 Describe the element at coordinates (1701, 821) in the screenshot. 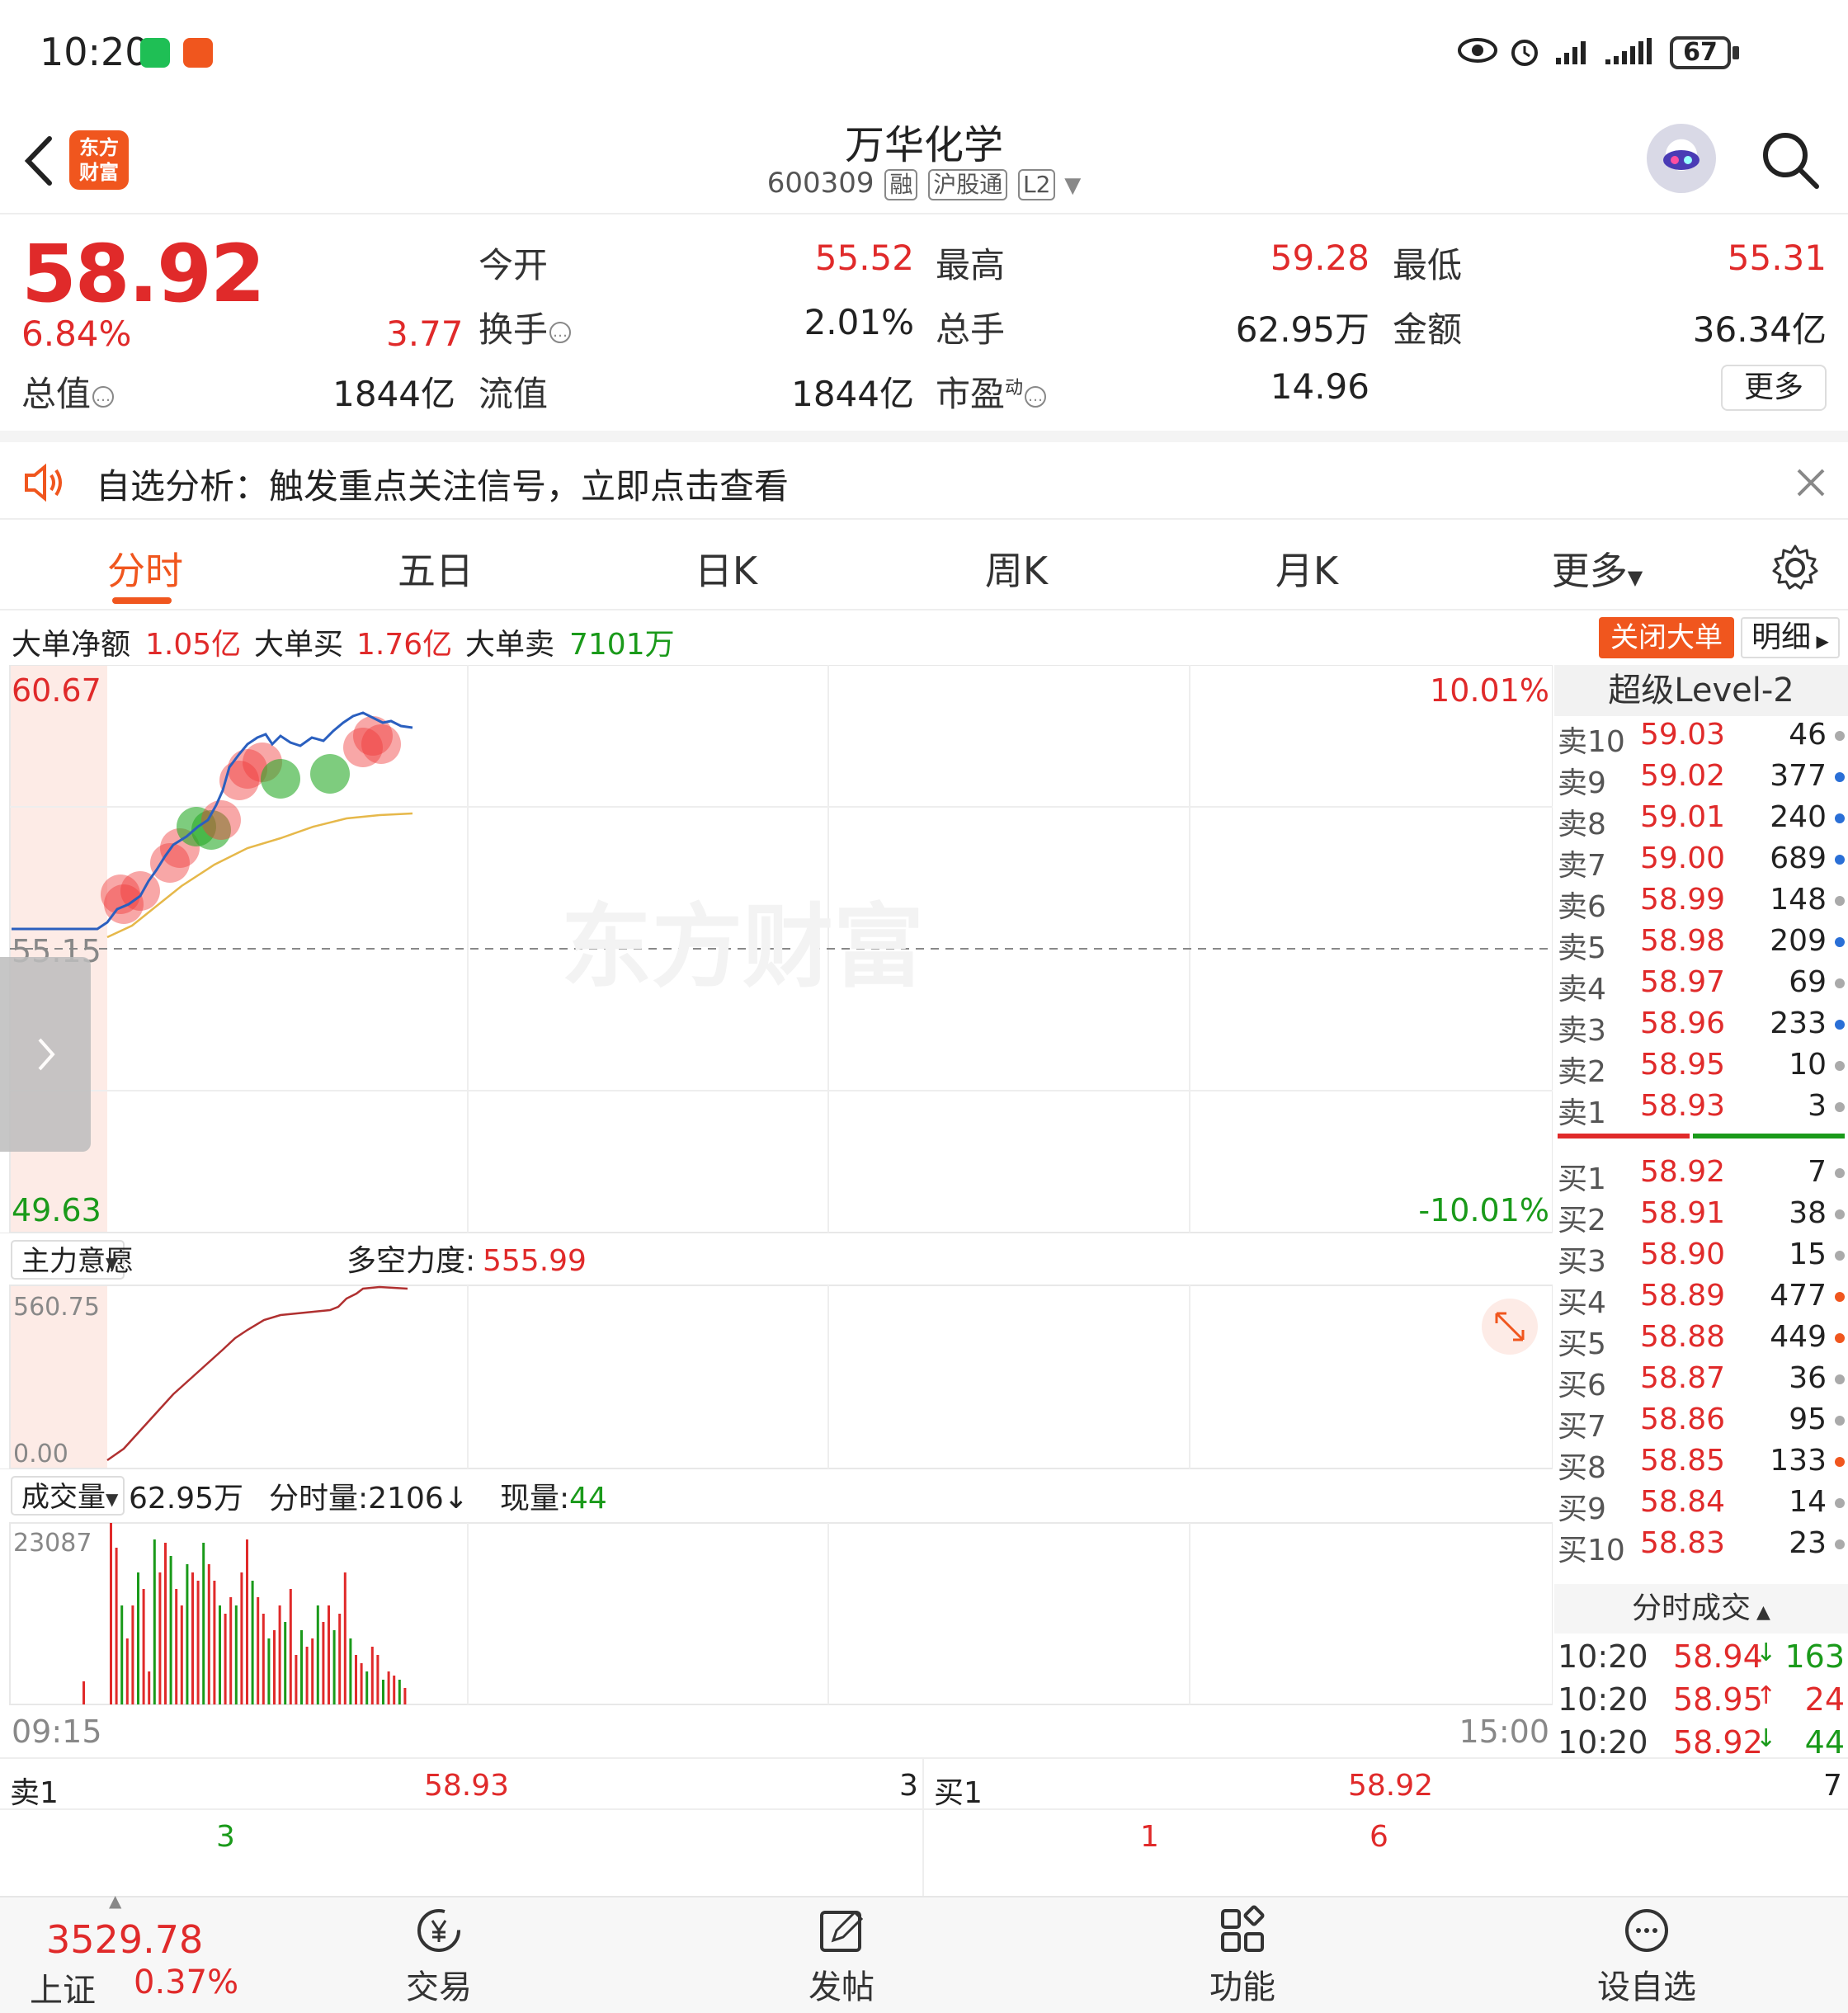

I see `orderbook-sell-row: 卖8 59.01 240` at that location.